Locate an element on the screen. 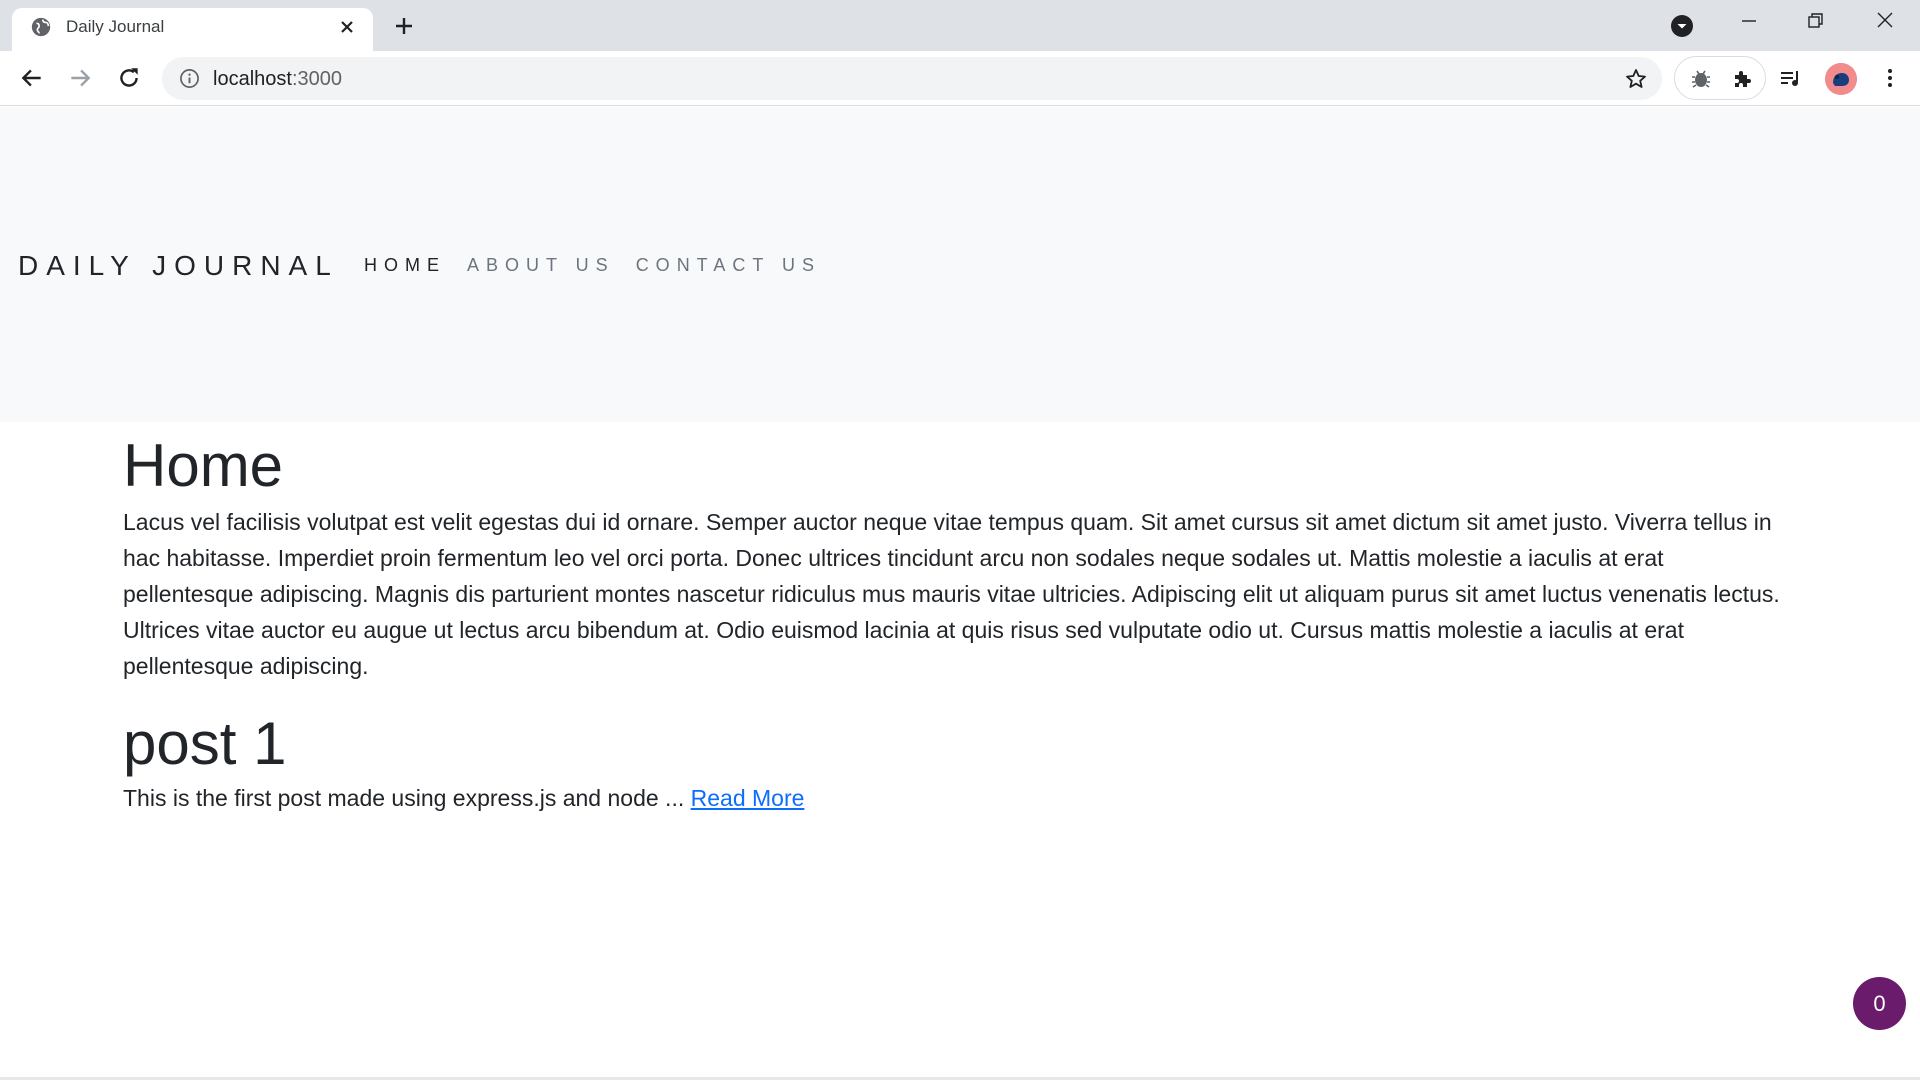 The width and height of the screenshot is (1920, 1080). back-icon is located at coordinates (32, 78).